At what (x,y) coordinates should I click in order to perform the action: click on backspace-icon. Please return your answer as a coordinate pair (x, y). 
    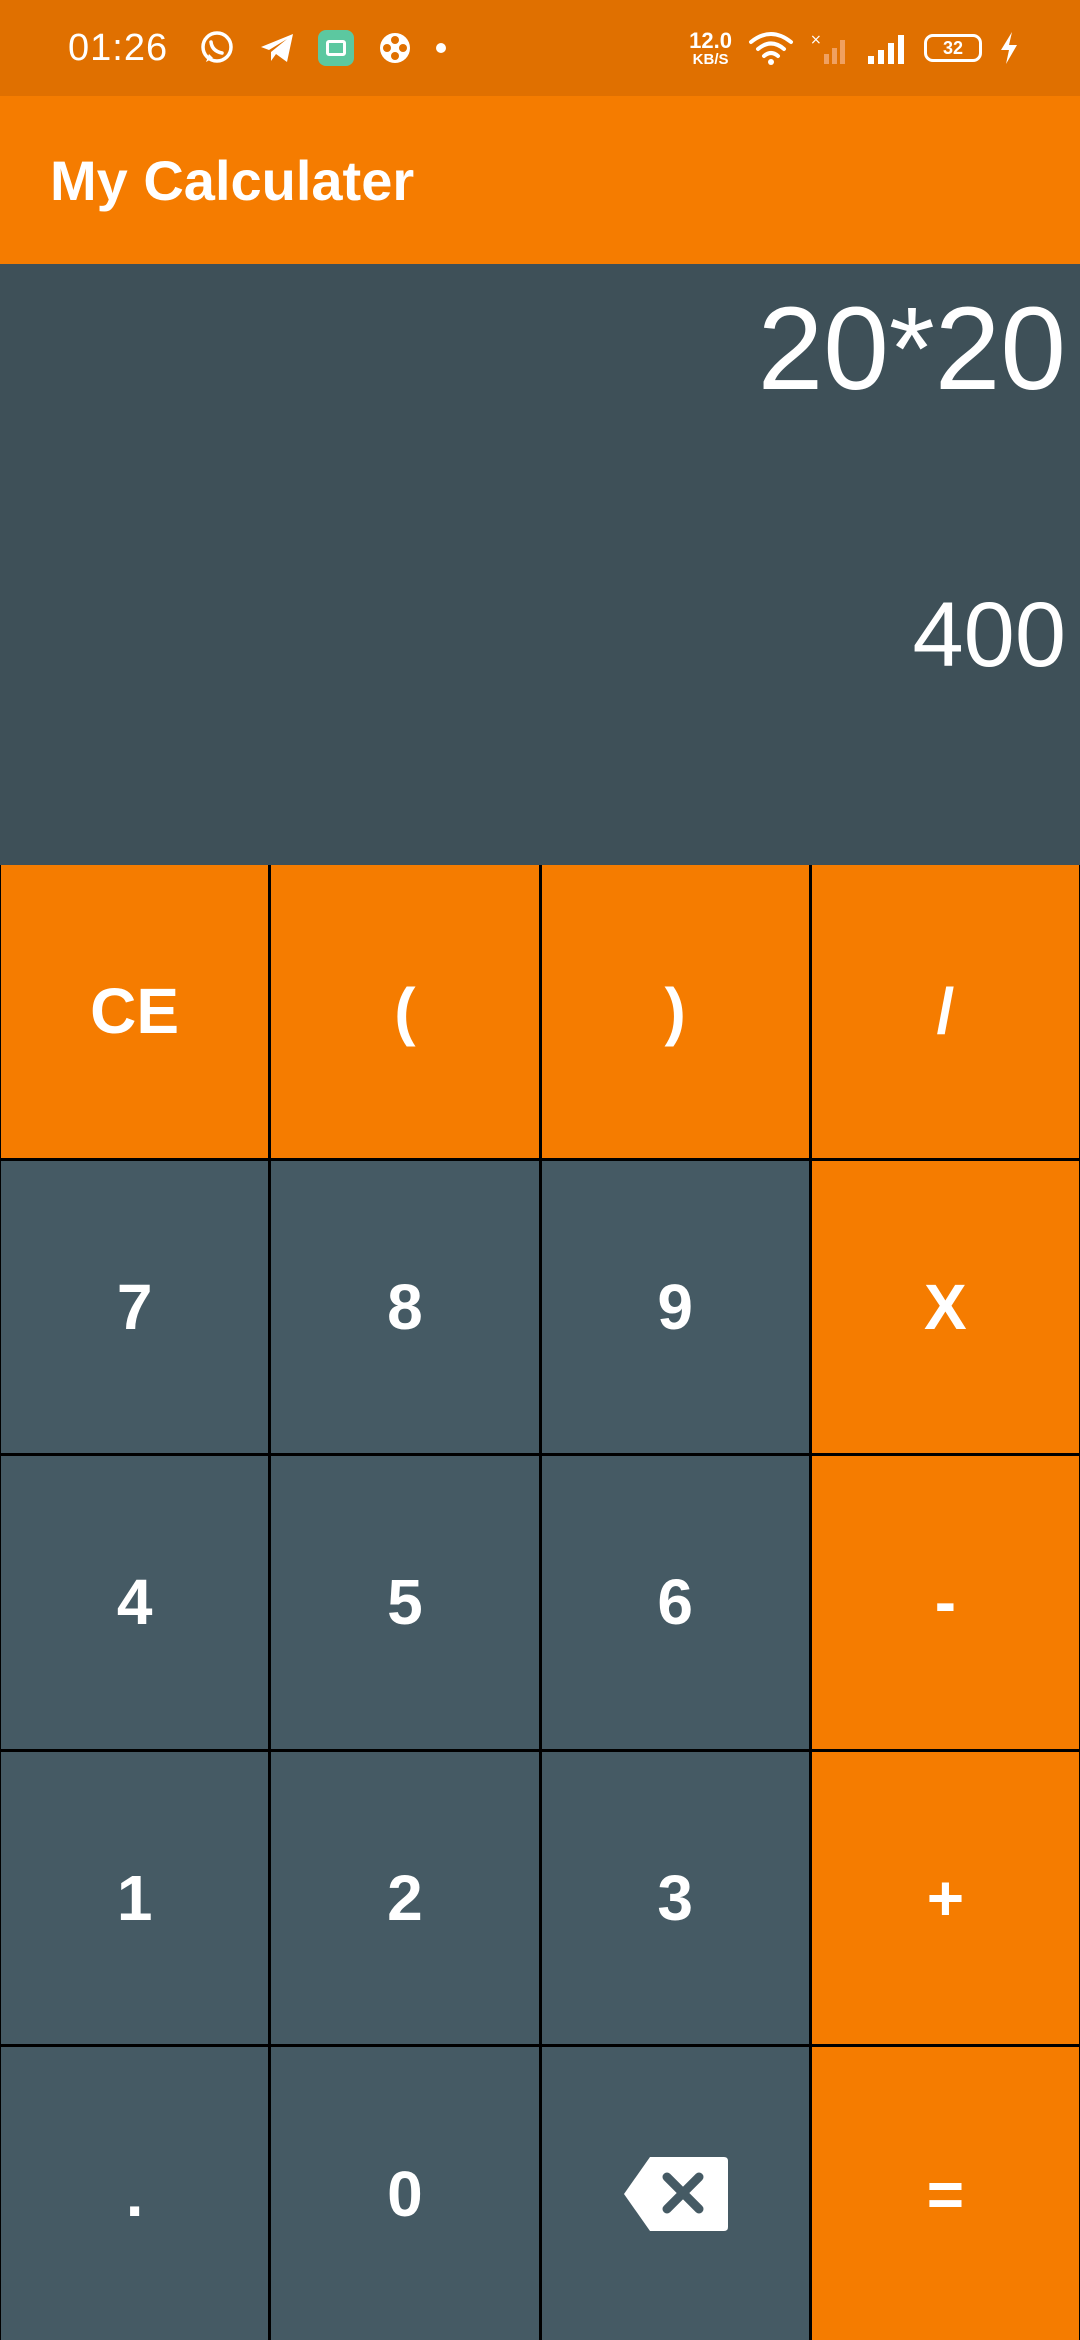
    Looking at the image, I should click on (676, 2193).